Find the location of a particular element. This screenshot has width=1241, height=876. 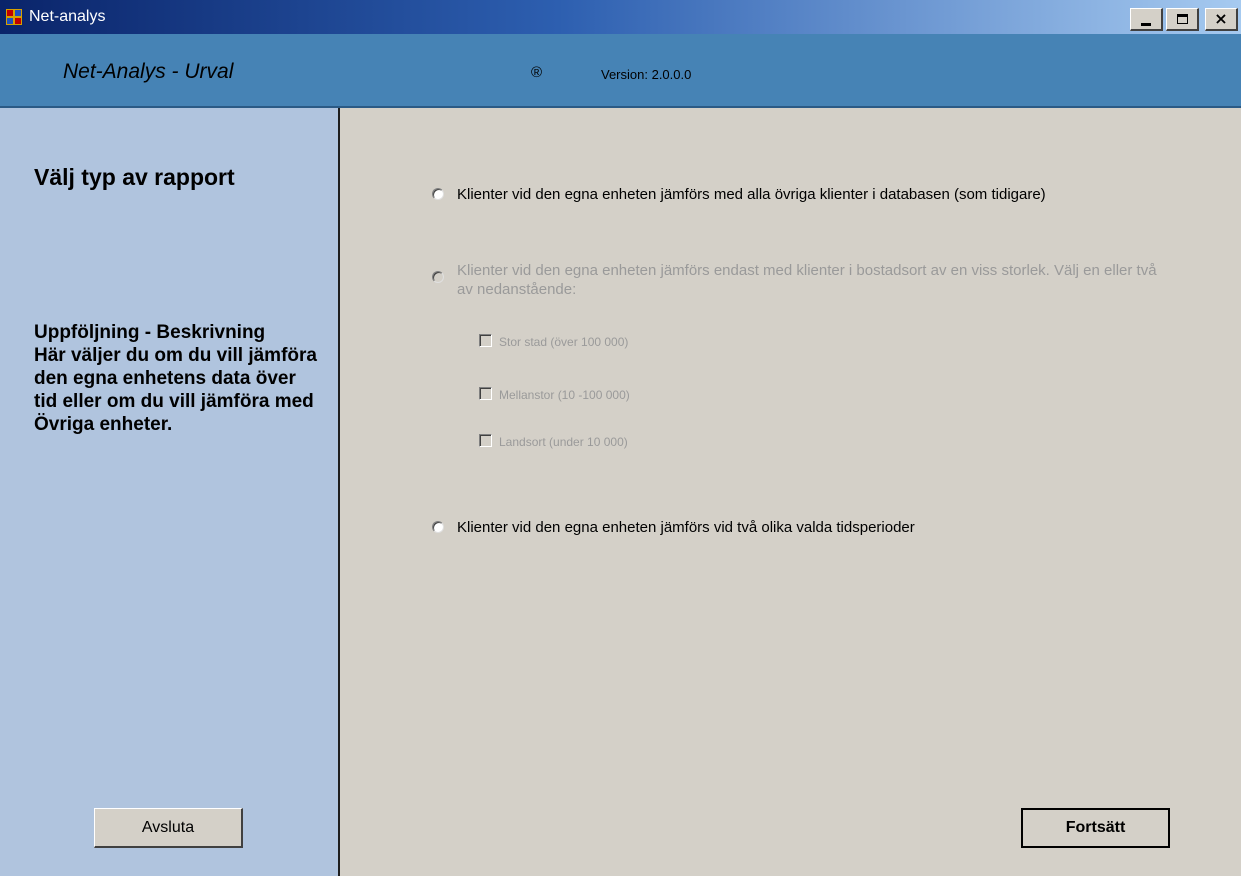

option-radio-residence-size is located at coordinates (438, 277).